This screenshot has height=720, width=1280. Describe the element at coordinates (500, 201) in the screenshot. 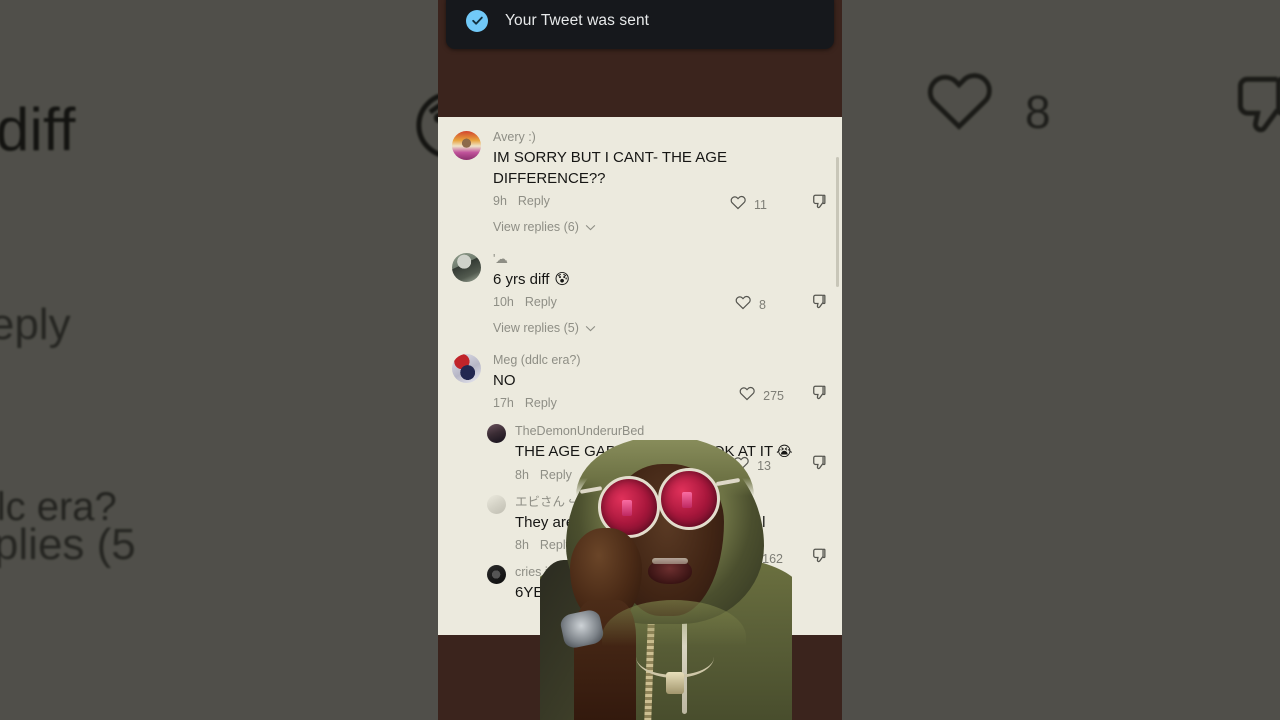

I see `comment-time: 9h` at that location.